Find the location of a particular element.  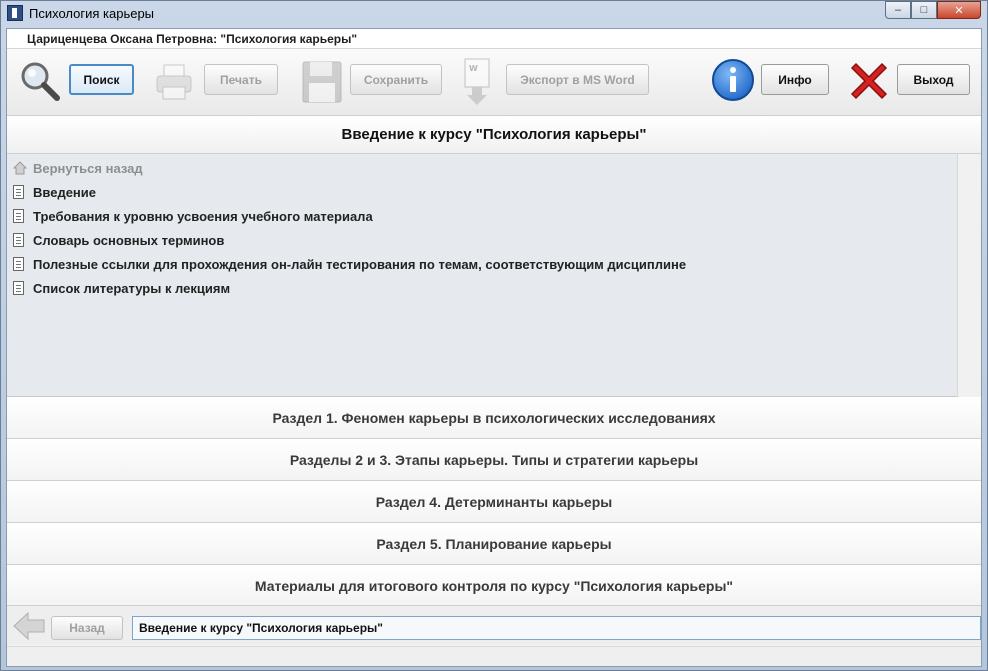

window-controls: – □ ✕ is located at coordinates (933, 10).